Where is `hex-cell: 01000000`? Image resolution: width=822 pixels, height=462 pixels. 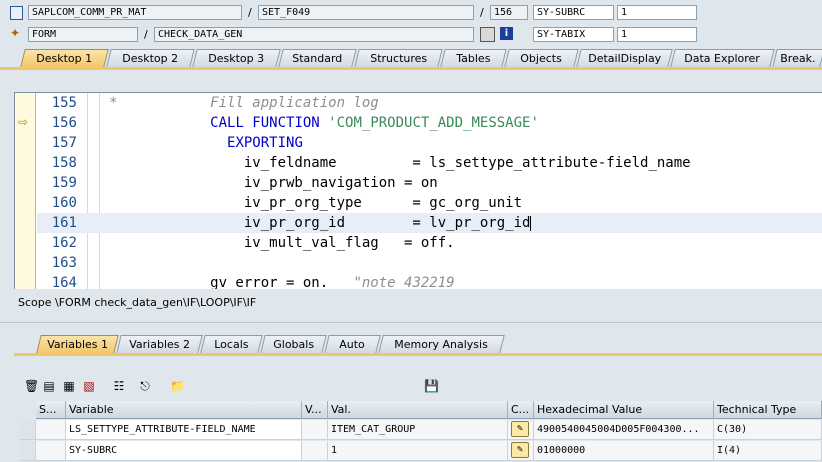 hex-cell: 01000000 is located at coordinates (624, 451).